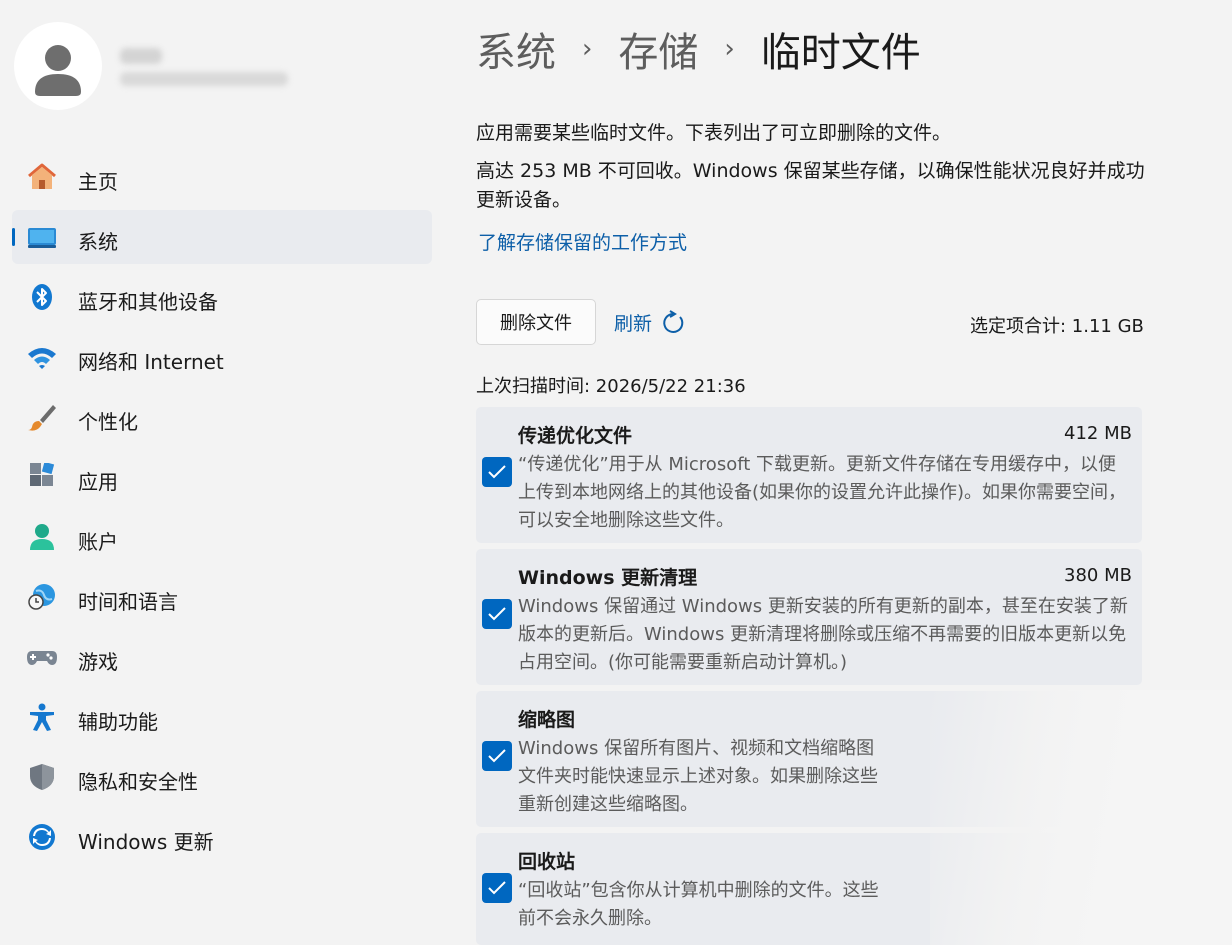 The width and height of the screenshot is (1232, 945). I want to click on nav-item-personalization: 个性化, so click(222, 417).